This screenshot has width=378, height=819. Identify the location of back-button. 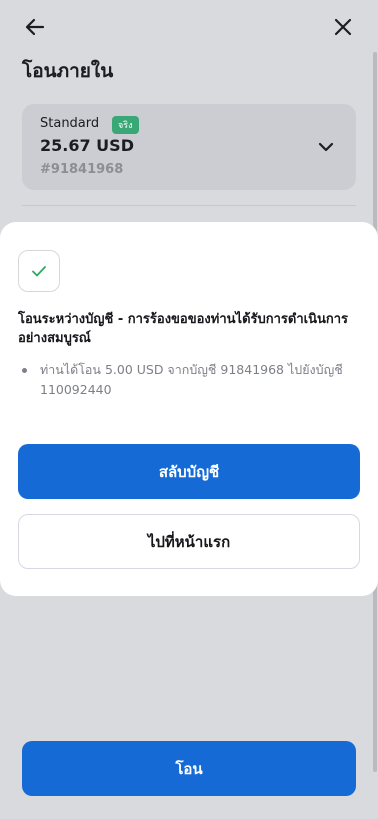
(35, 27).